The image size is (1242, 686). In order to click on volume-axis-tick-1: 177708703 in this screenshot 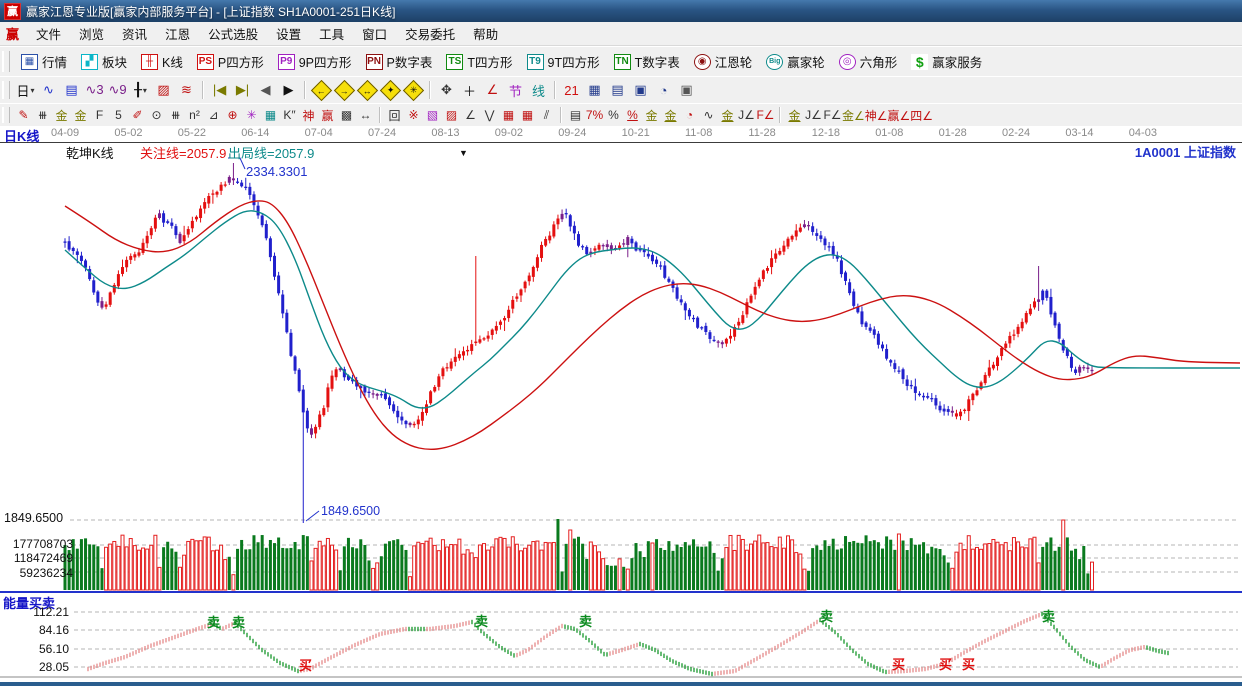, I will do `click(42, 544)`.